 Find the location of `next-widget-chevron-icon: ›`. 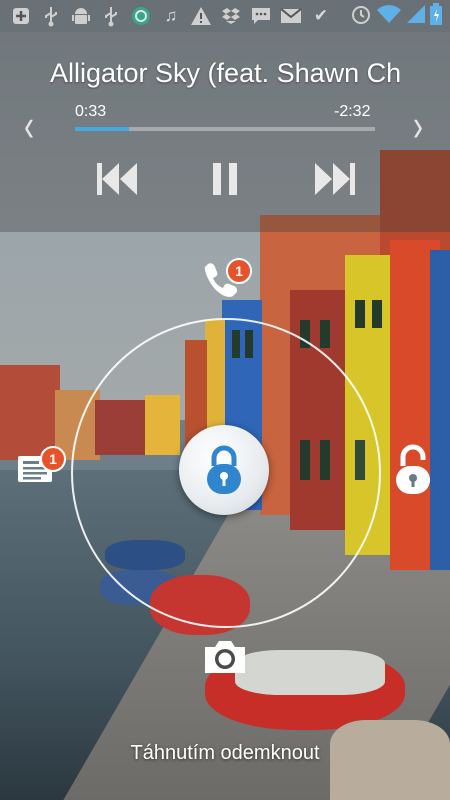

next-widget-chevron-icon: › is located at coordinates (418, 127).